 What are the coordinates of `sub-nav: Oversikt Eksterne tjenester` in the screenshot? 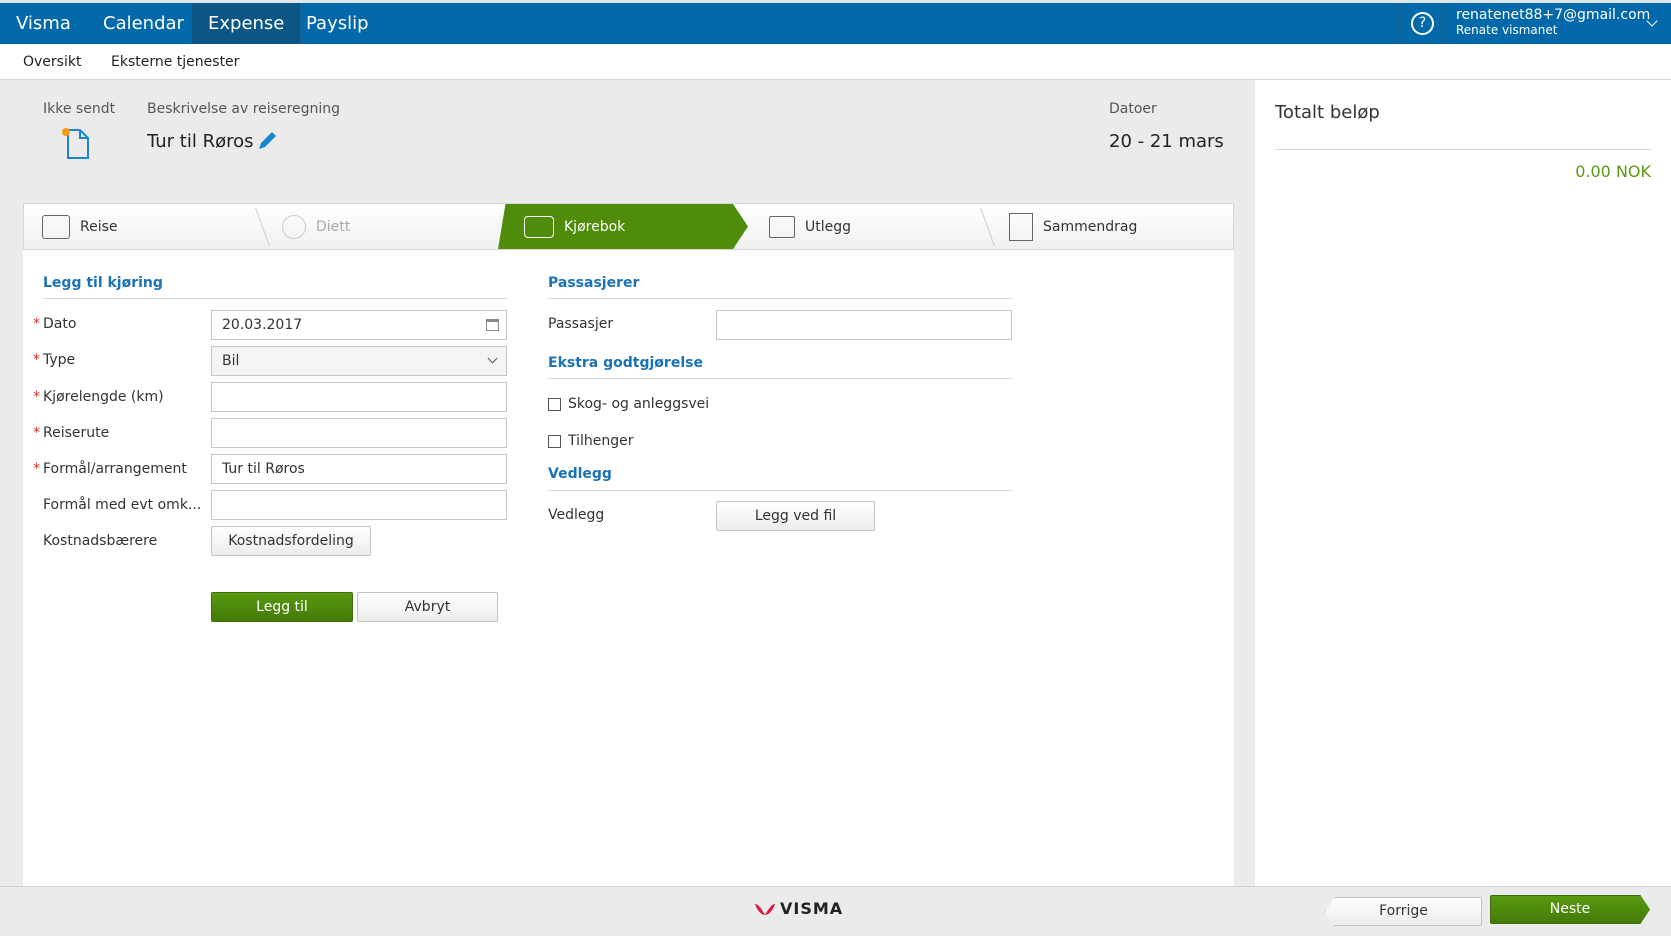 It's located at (835, 62).